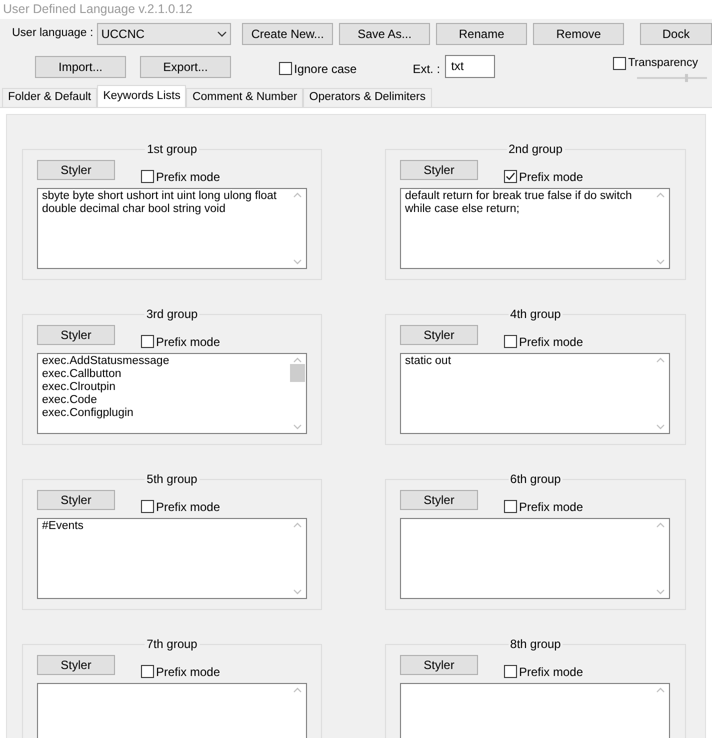  What do you see at coordinates (285, 69) in the screenshot?
I see `ignore-case-checkbox` at bounding box center [285, 69].